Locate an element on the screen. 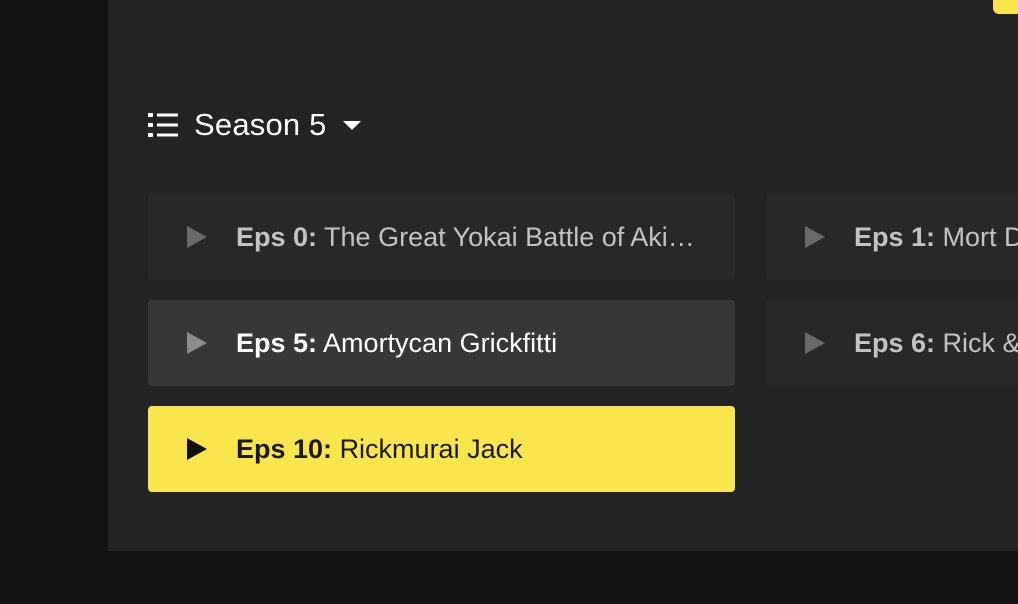  episode-title: Amortycan Grickfitti is located at coordinates (440, 342).